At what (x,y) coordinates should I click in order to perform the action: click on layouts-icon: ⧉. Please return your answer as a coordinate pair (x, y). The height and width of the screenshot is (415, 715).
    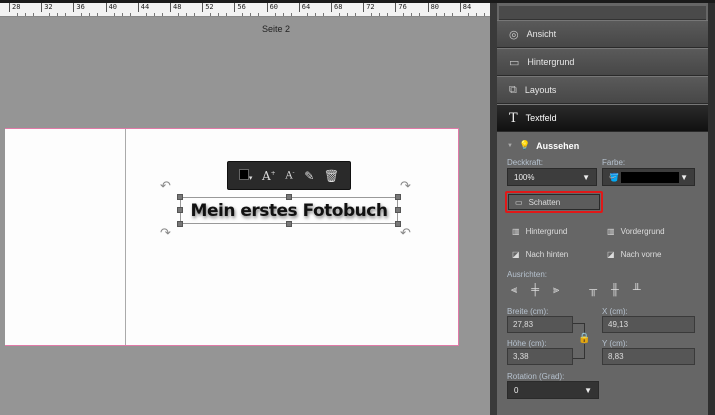
    Looking at the image, I should click on (513, 89).